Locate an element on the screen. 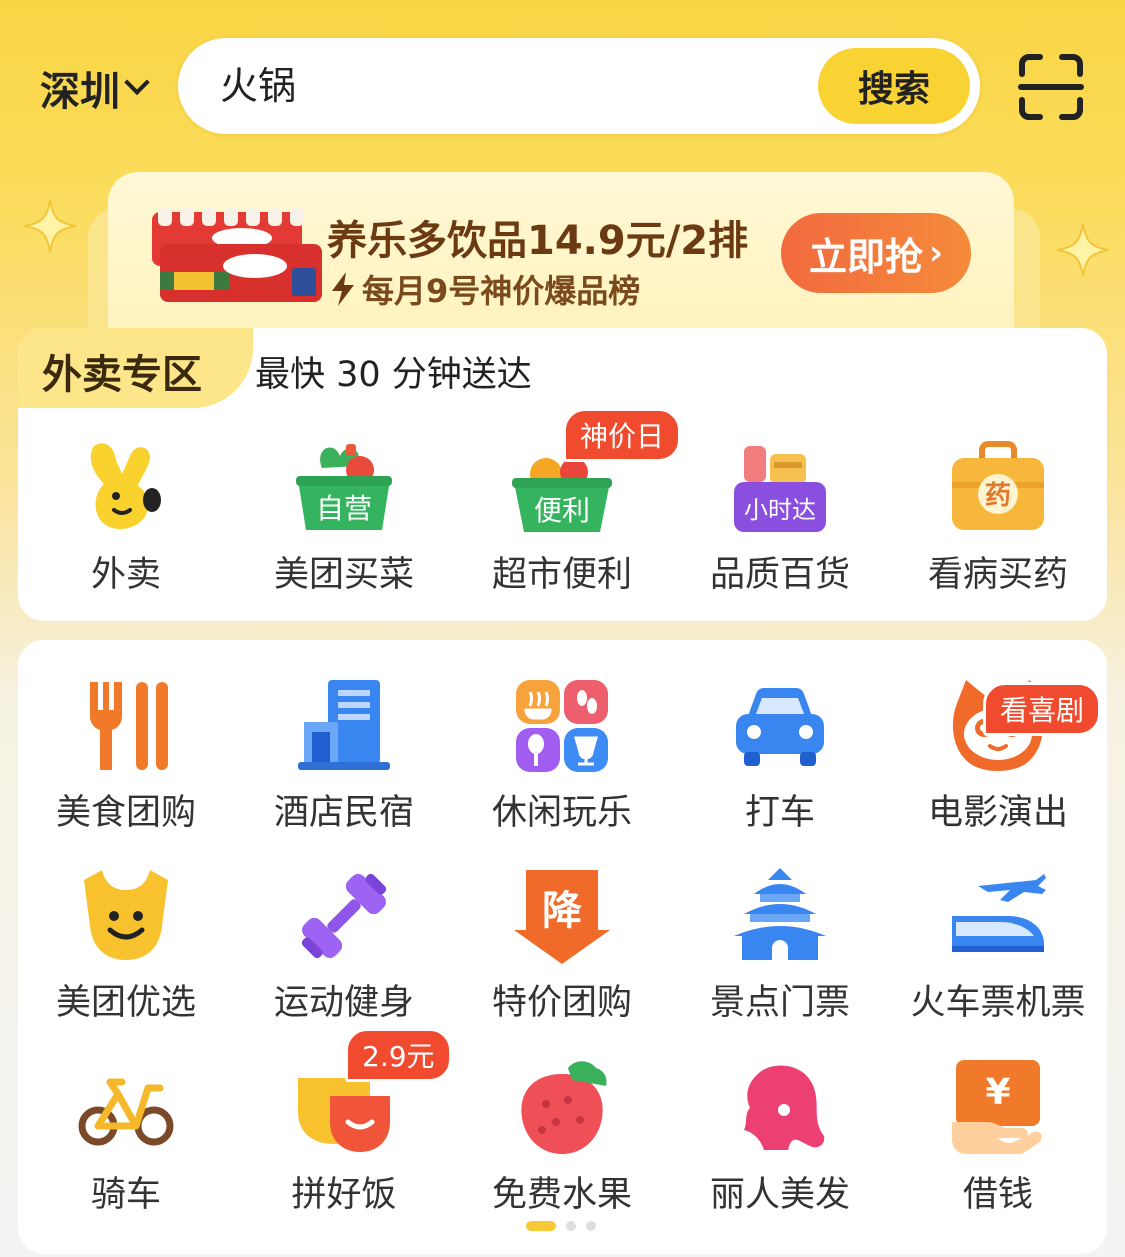 The width and height of the screenshot is (1125, 1257). temple-icon is located at coordinates (780, 914).